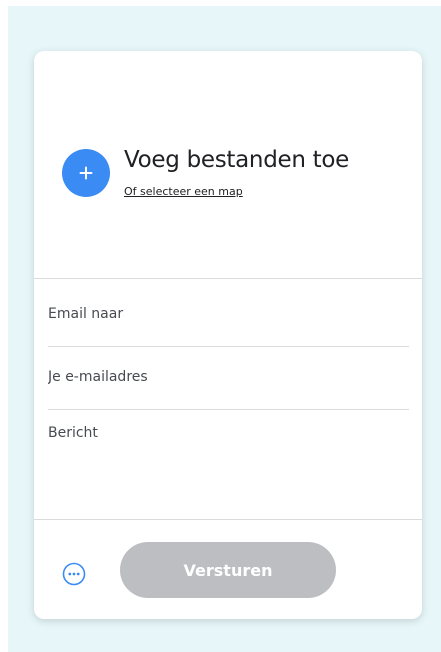  Describe the element at coordinates (183, 191) in the screenshot. I see `select-folder-link: Of selecteer een map` at that location.